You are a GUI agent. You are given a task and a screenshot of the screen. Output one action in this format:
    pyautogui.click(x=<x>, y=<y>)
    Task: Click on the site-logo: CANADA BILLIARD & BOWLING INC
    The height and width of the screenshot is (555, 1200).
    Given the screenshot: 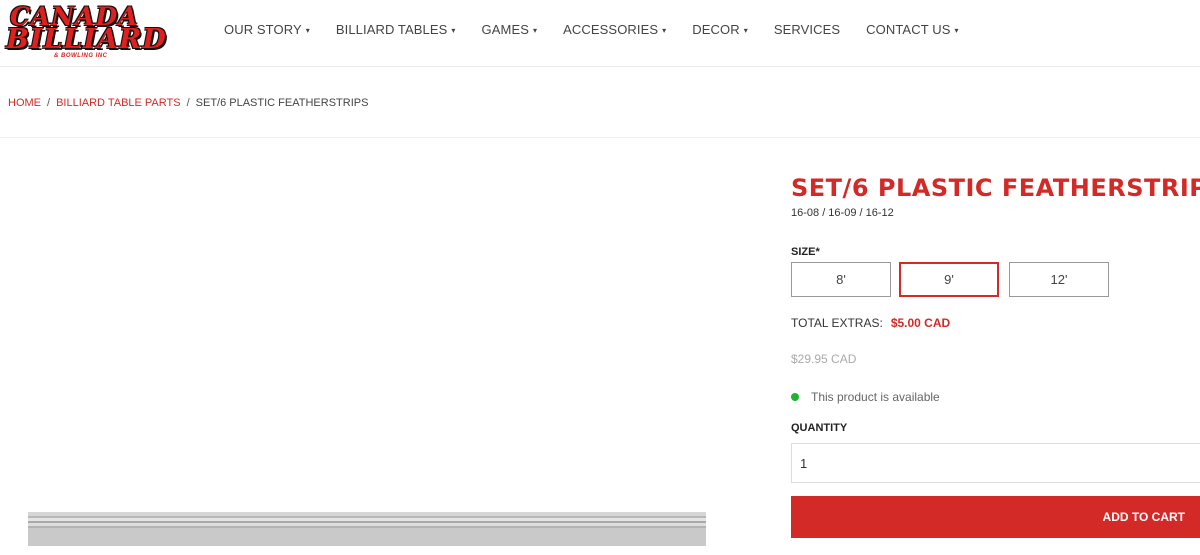 What is the action you would take?
    pyautogui.click(x=97, y=32)
    